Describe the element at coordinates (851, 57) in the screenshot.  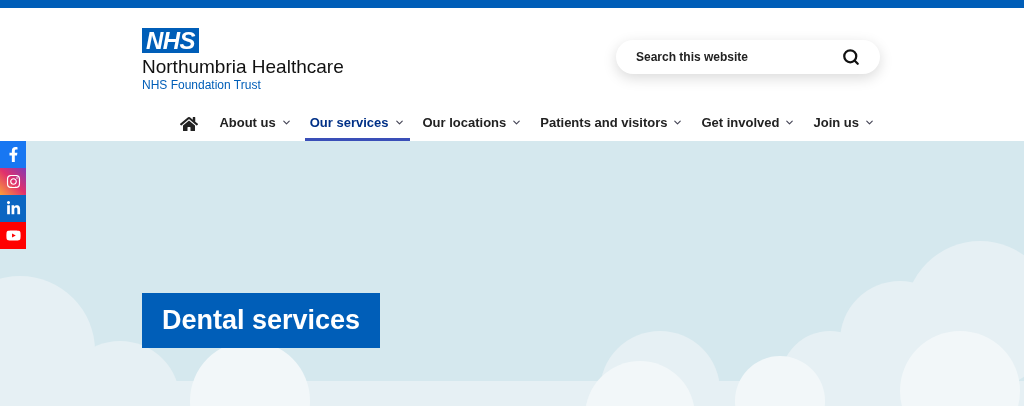
I see `search-icon` at that location.